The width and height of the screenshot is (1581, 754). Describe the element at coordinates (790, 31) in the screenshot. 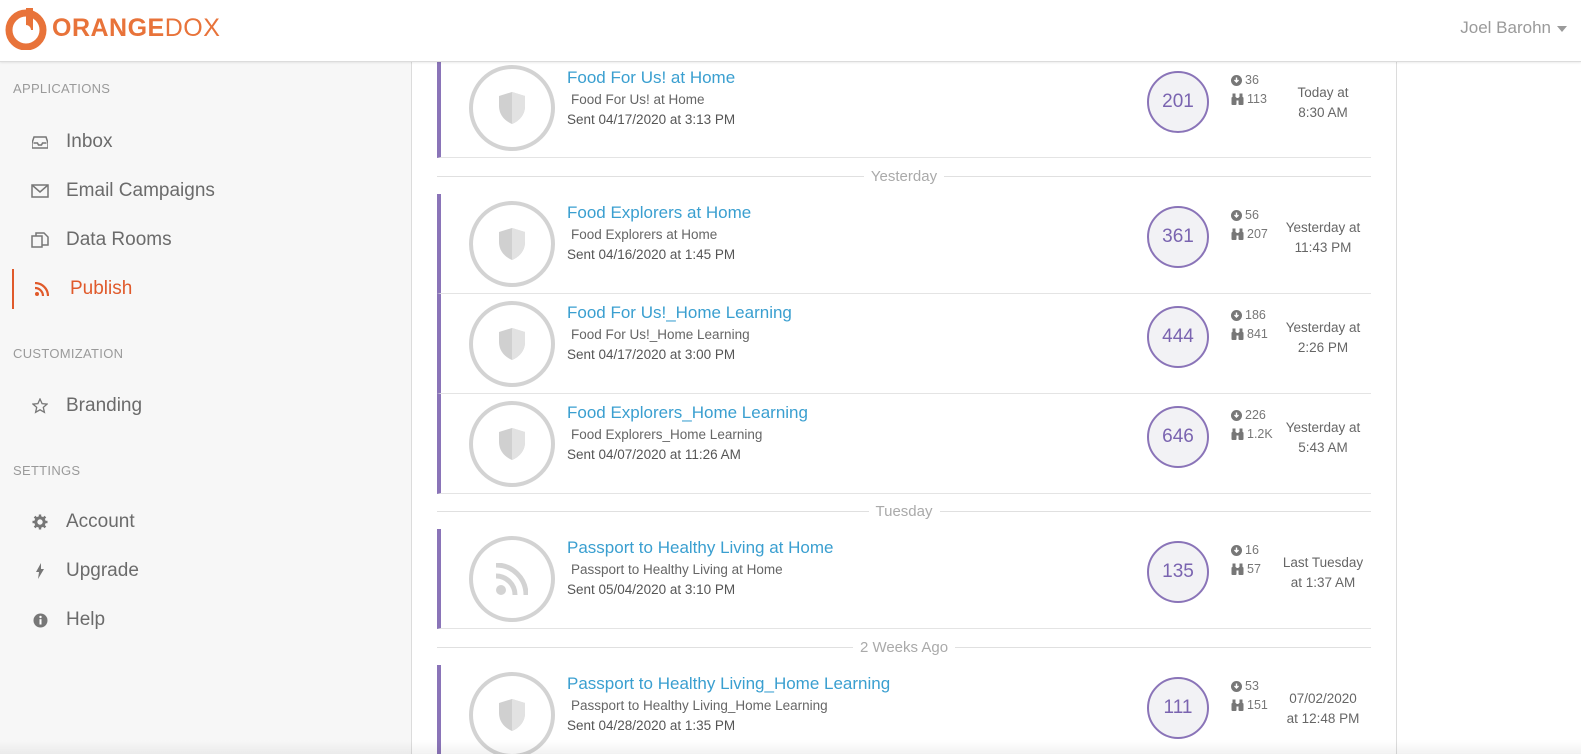

I see `top-bar: ORANGEDOX Joel Barohn` at that location.